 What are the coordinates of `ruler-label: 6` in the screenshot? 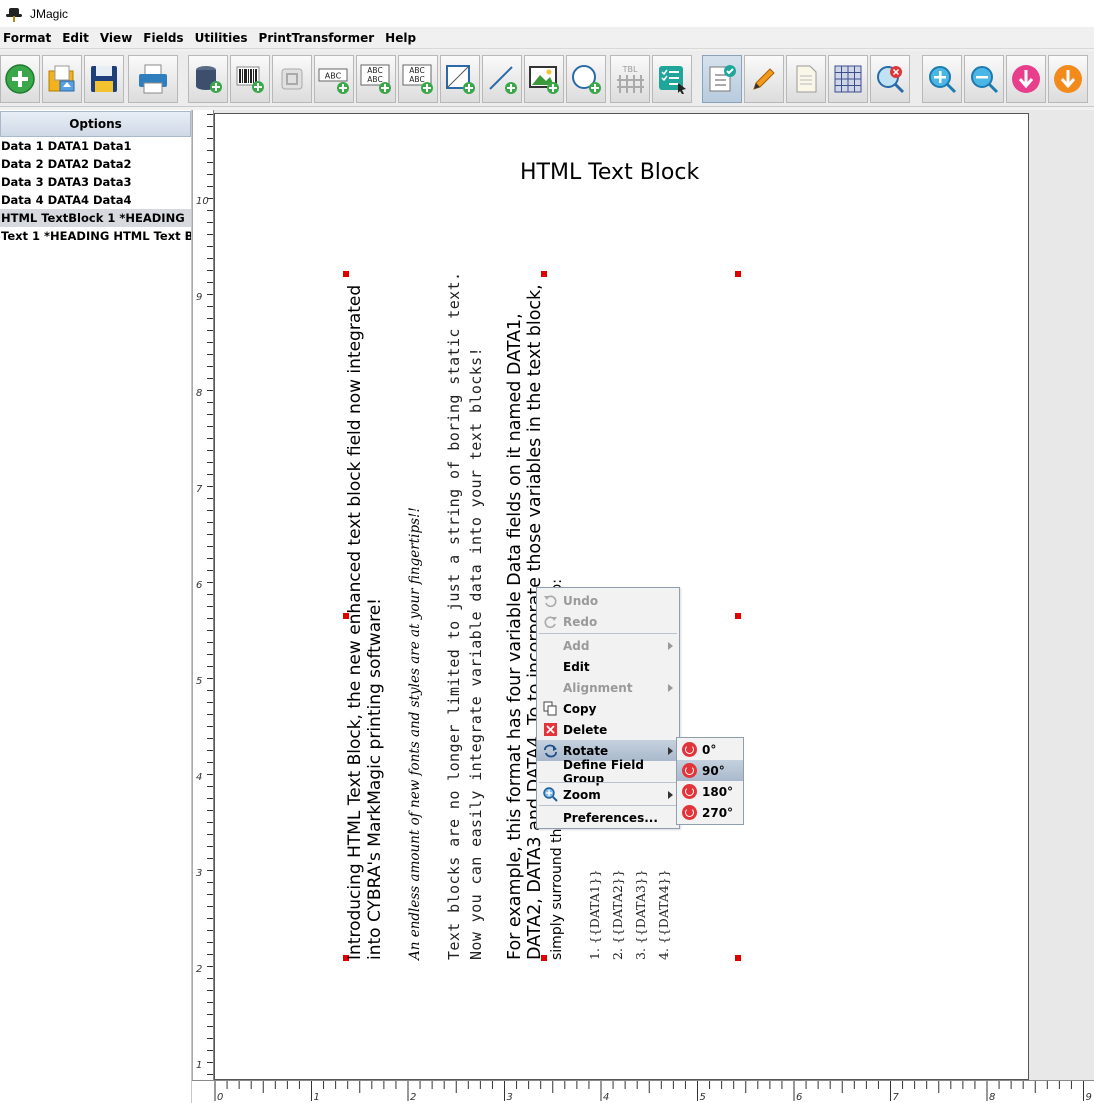 It's located at (199, 585).